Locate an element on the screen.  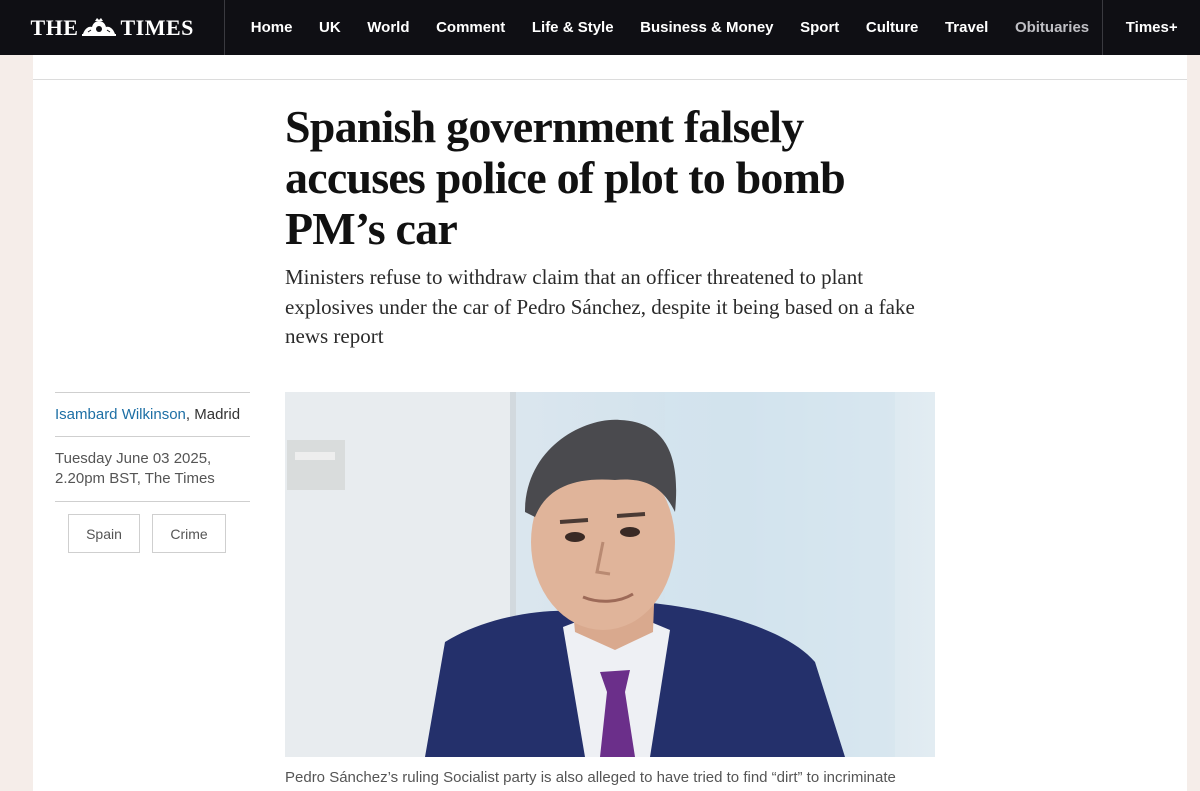
nav-item-business-money: Business & Money is located at coordinates (707, 27).